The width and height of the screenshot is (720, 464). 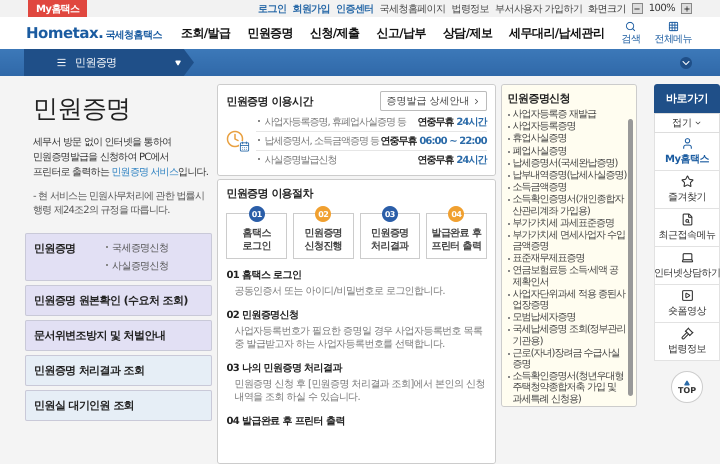 I want to click on step-label: 홈택스 로그인, so click(x=256, y=240).